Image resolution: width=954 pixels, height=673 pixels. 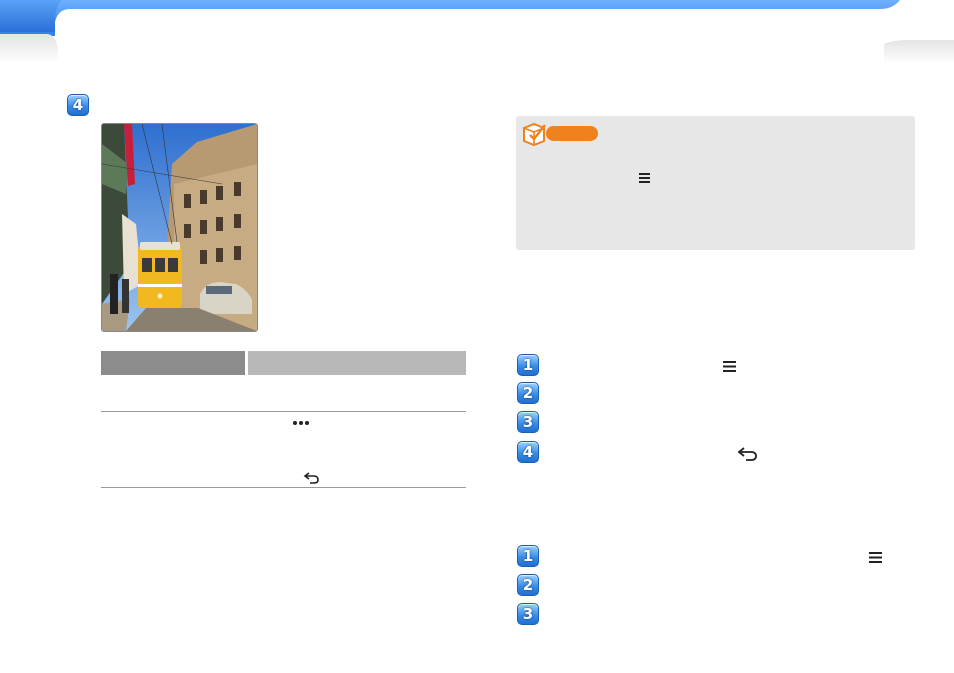 What do you see at coordinates (283, 411) in the screenshot?
I see `table-row-divider` at bounding box center [283, 411].